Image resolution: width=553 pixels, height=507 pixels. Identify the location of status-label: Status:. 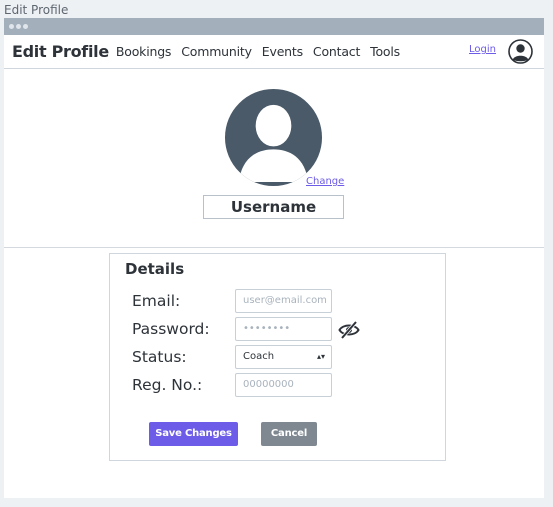
(159, 357).